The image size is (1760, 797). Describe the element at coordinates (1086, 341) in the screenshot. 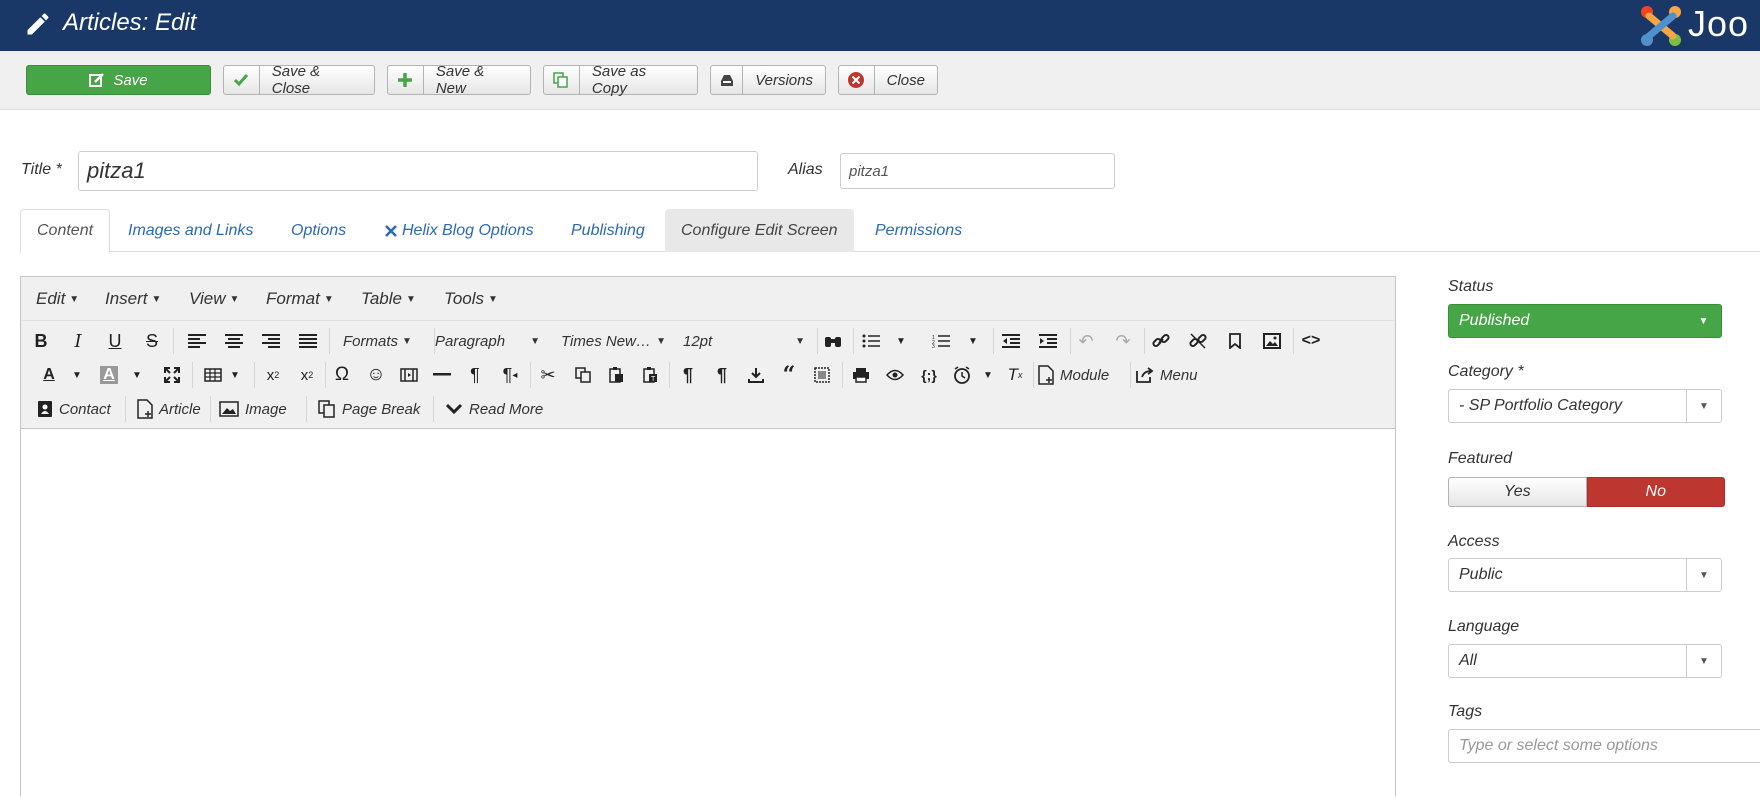

I see `undo-icon: ↶` at that location.